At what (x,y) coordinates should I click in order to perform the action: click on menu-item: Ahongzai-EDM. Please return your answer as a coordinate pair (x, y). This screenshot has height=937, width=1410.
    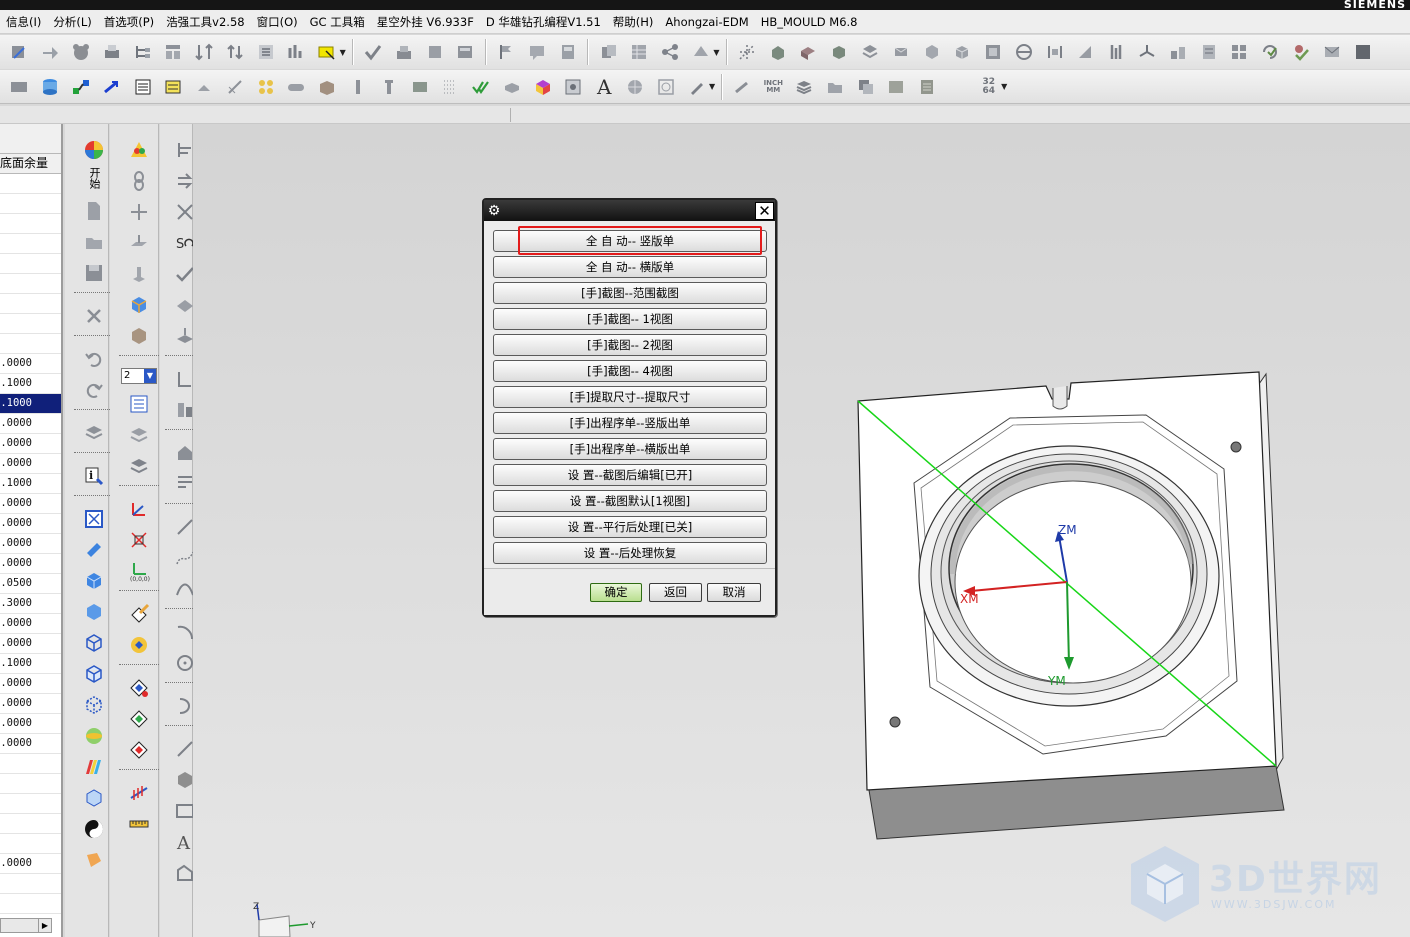
    Looking at the image, I should click on (706, 22).